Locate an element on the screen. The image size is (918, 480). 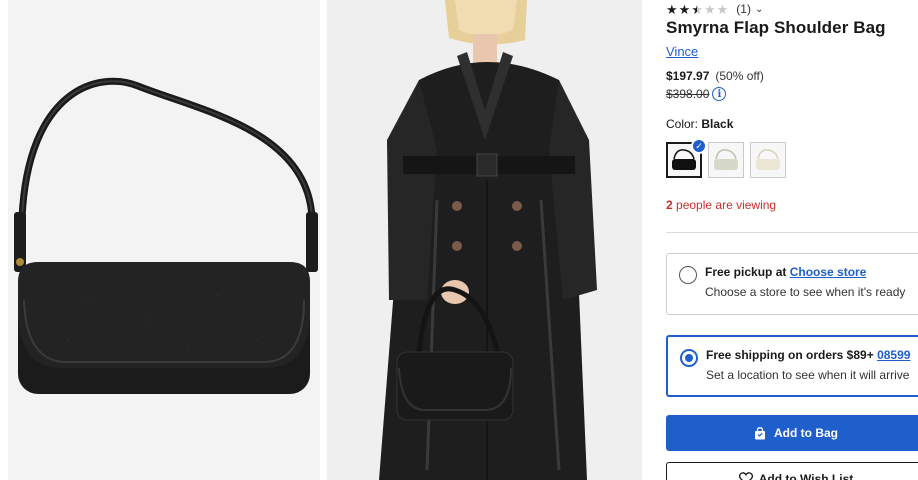
add-to-bag-button: Add to Bag is located at coordinates (792, 433).